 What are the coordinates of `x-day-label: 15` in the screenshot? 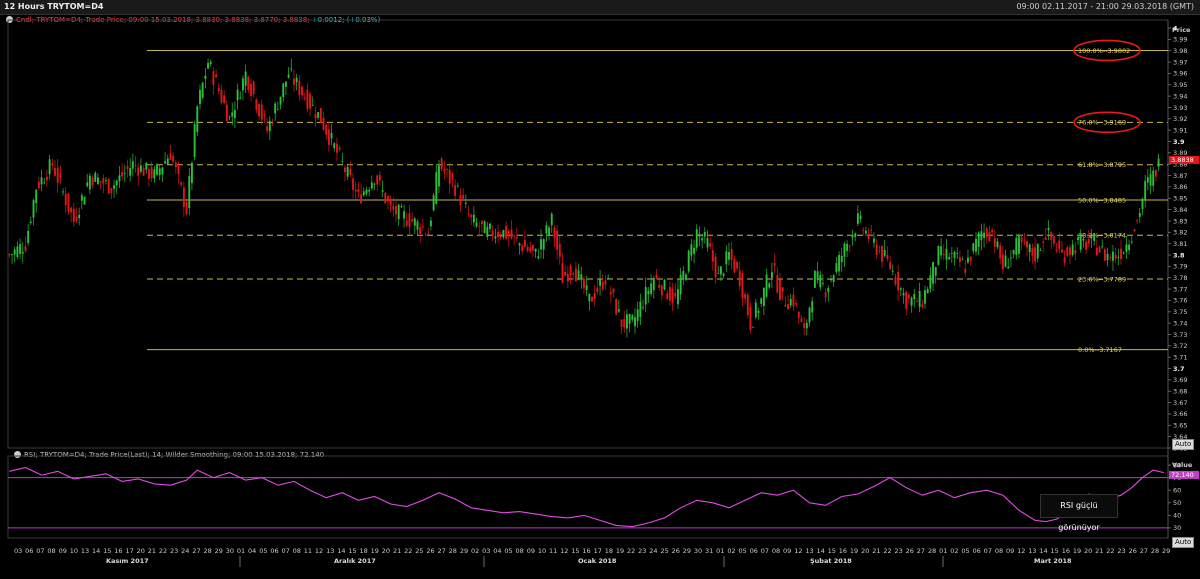 It's located at (107, 551).